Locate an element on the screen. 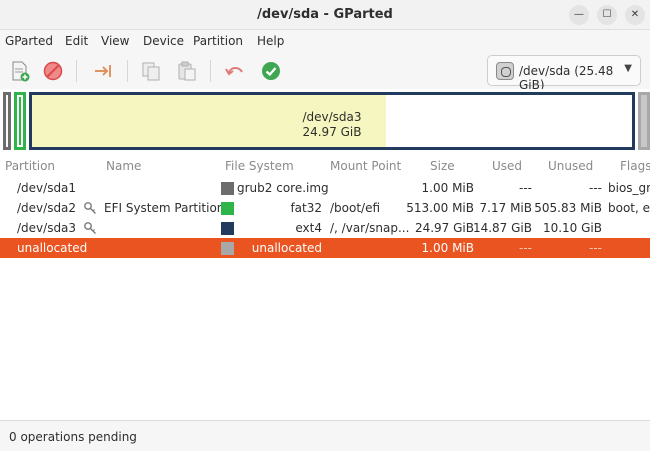  paste-button is located at coordinates (187, 71).